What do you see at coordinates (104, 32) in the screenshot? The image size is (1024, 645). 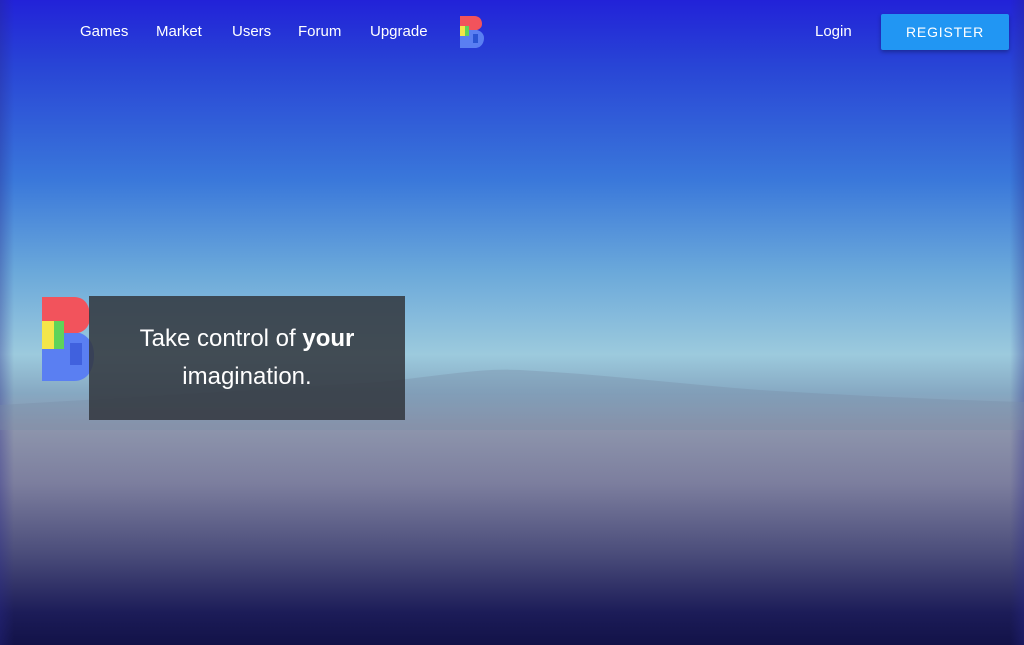 I see `nav-link-games: Games` at bounding box center [104, 32].